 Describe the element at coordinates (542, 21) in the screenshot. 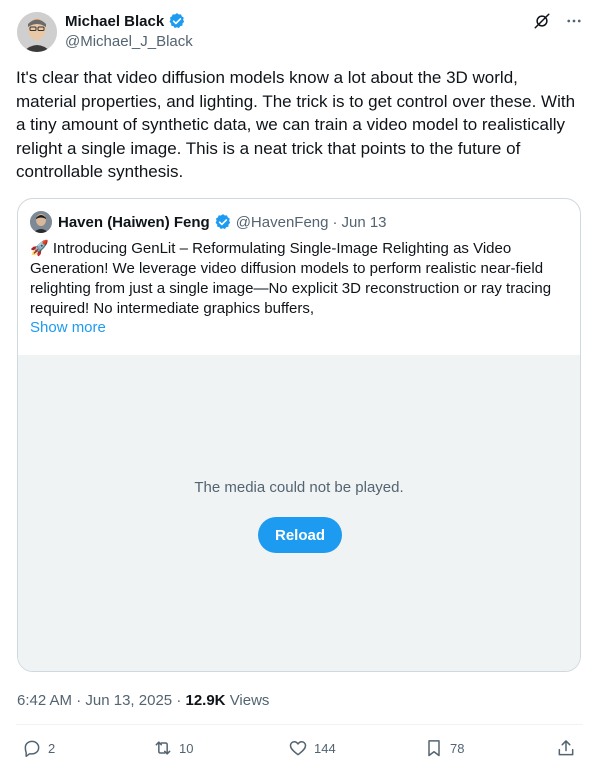

I see `grok-icon` at that location.